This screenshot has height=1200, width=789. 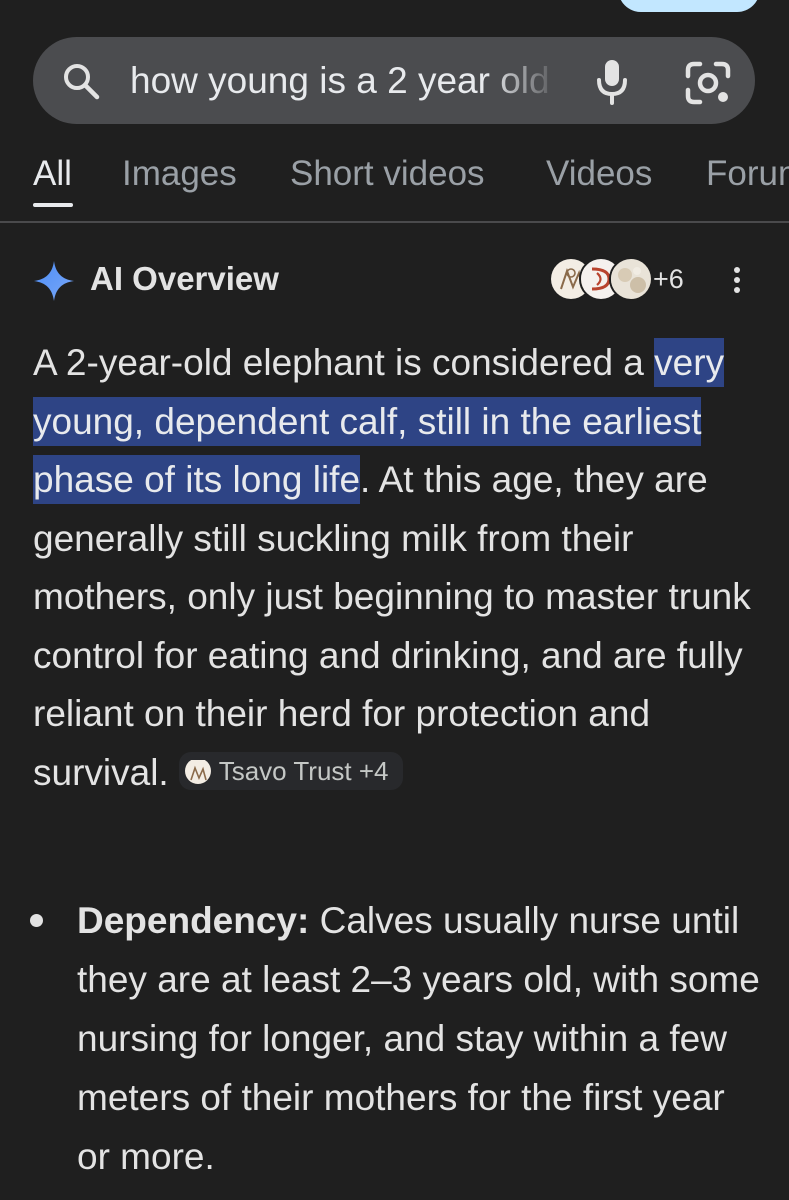 What do you see at coordinates (394, 222) in the screenshot?
I see `tabs-divider` at bounding box center [394, 222].